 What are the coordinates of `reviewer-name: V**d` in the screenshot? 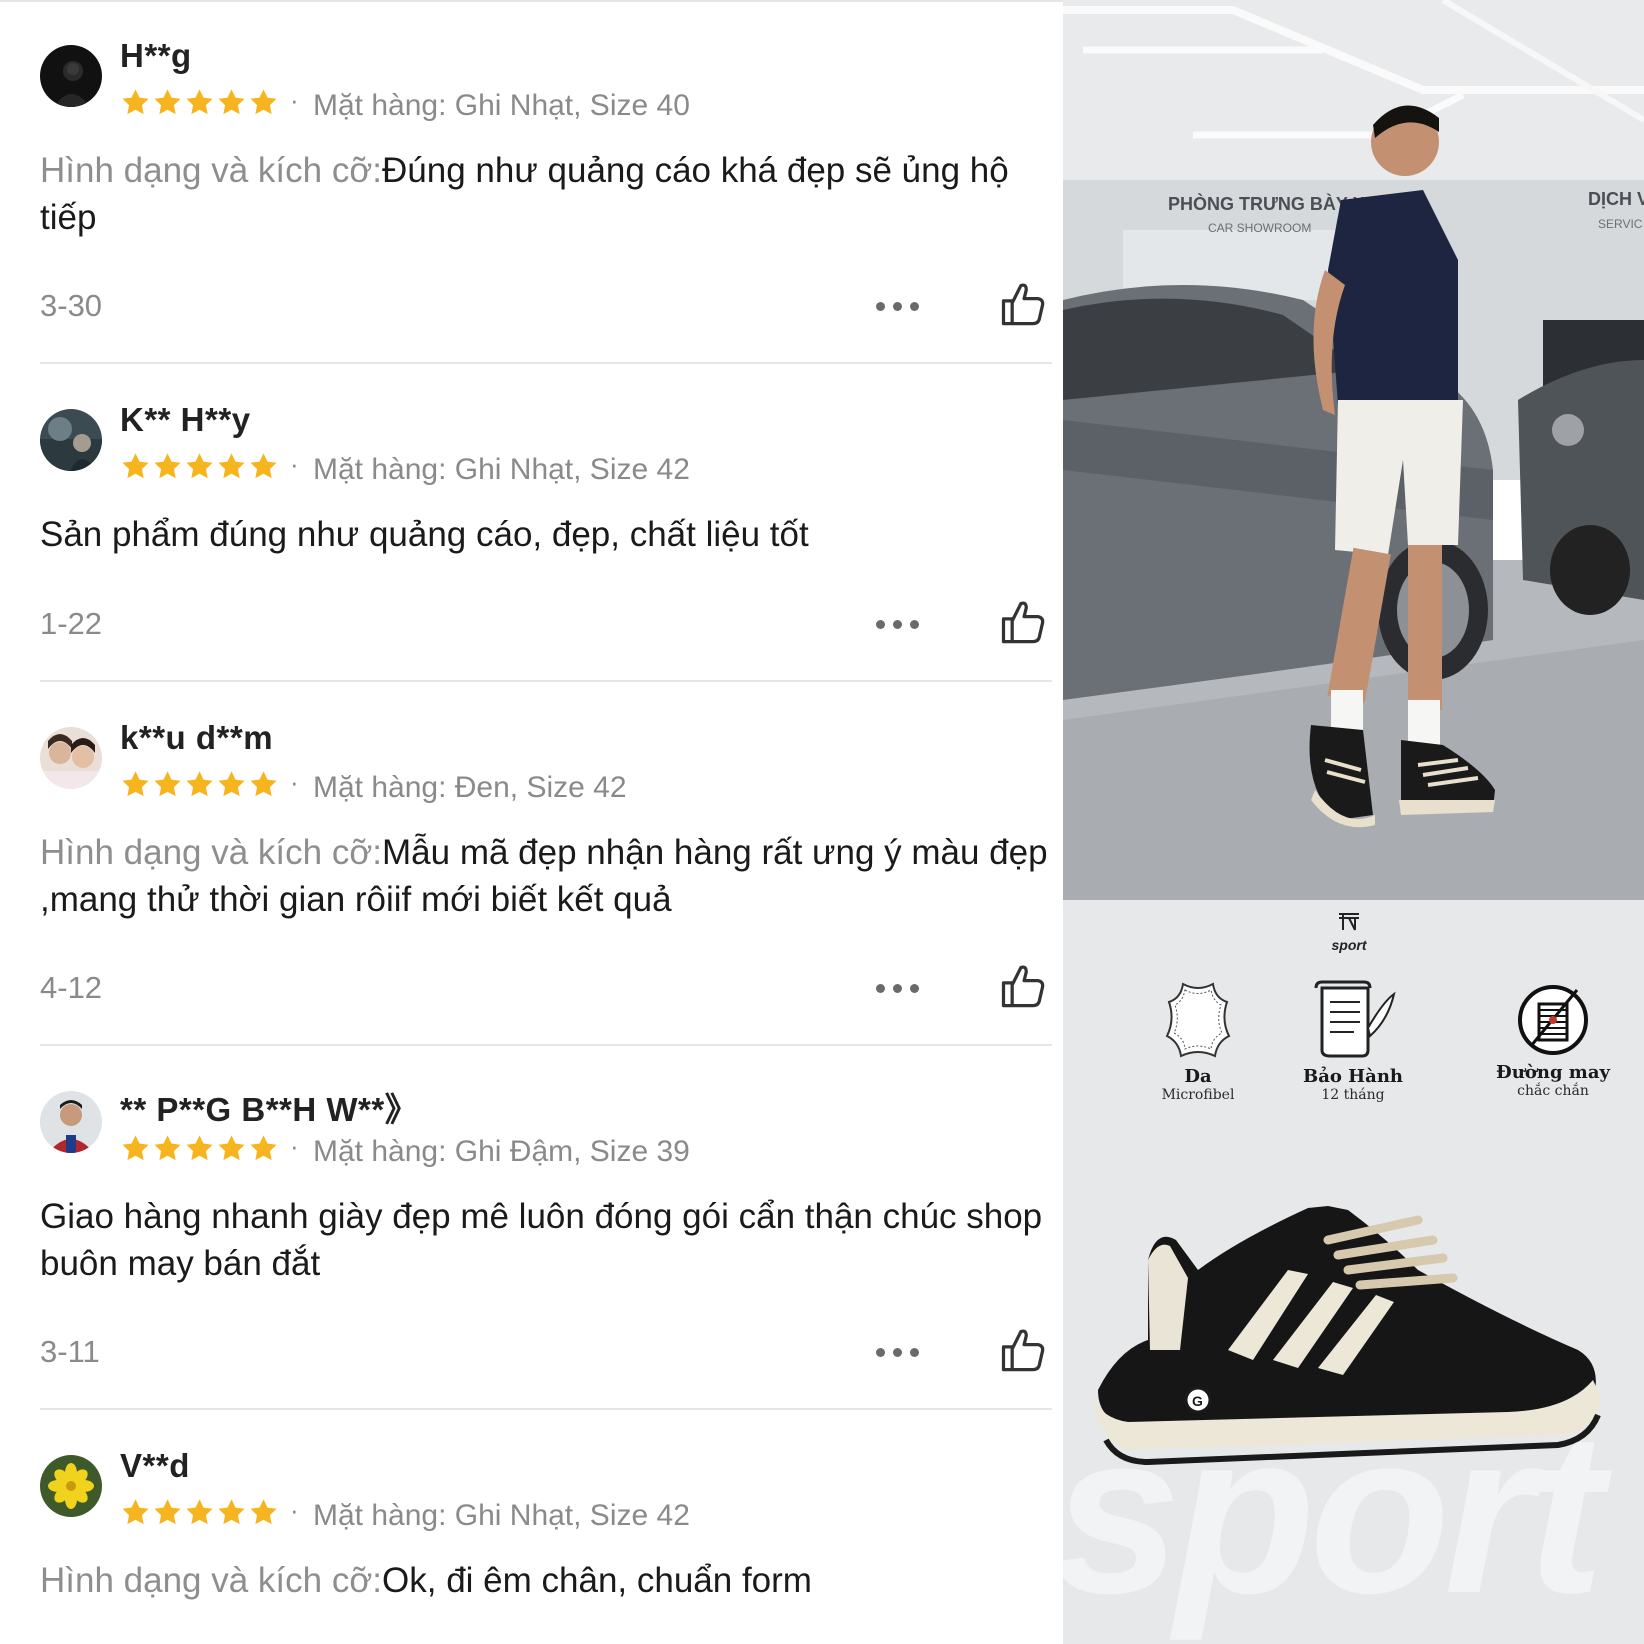 It's located at (155, 1466).